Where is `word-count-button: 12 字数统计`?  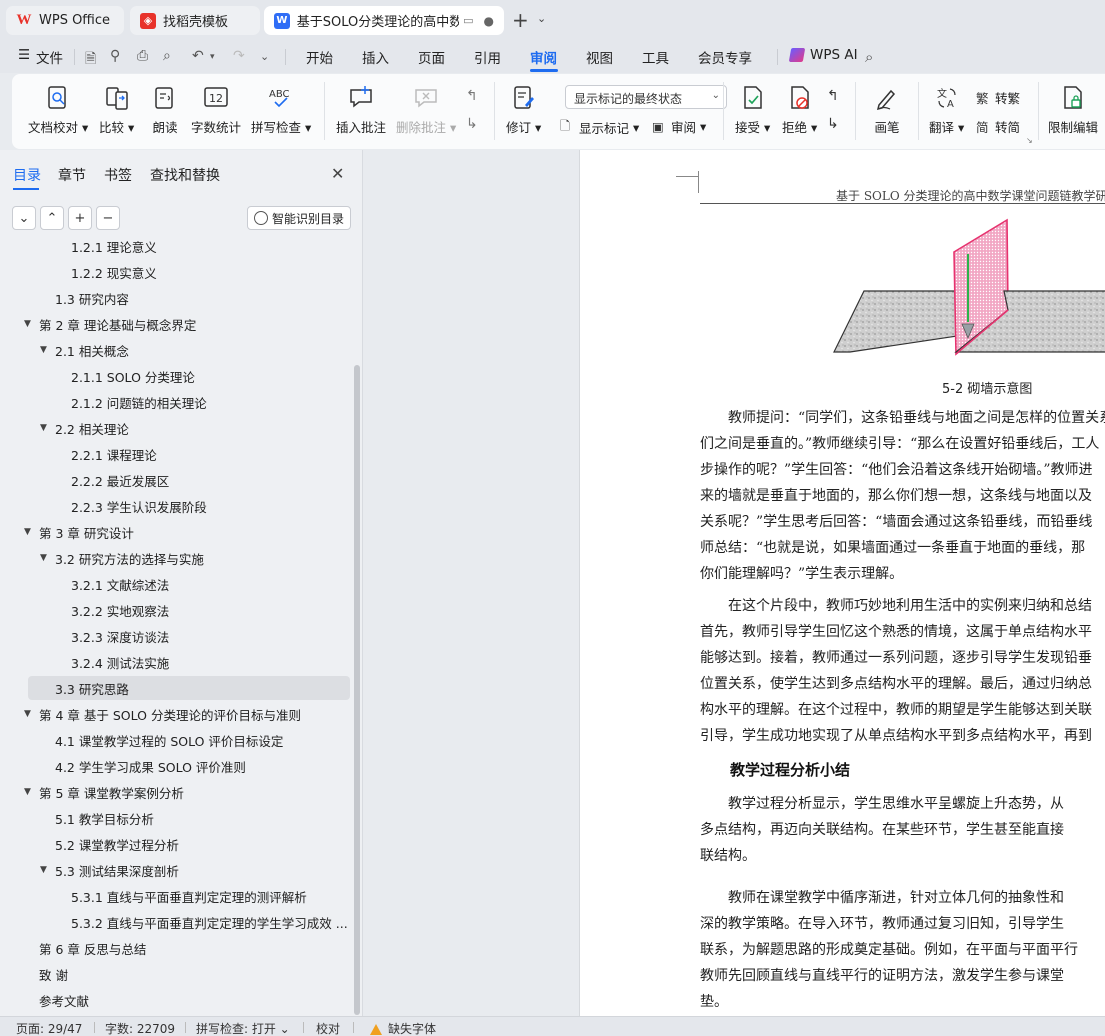 word-count-button: 12 字数统计 is located at coordinates (216, 109).